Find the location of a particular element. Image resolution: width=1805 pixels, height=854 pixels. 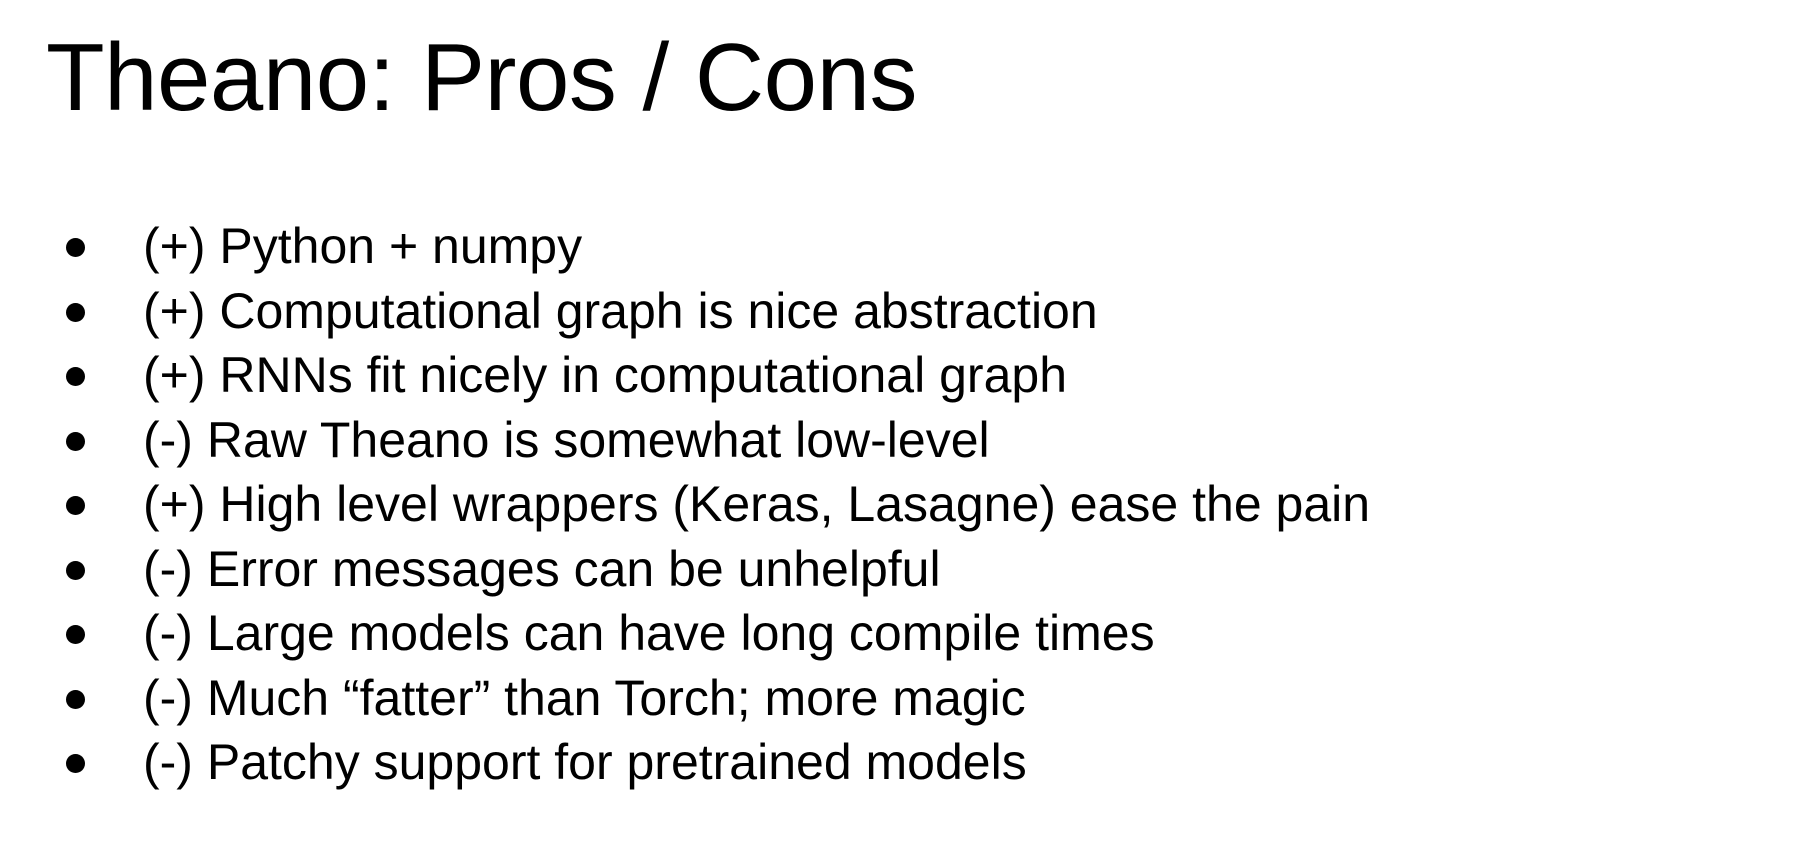

bullet-text: (+) Python + numpy is located at coordinates (363, 246).